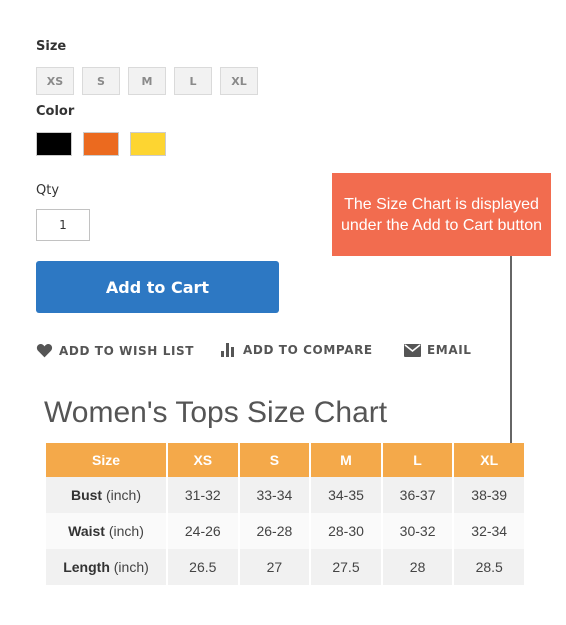  I want to click on color-swatches, so click(101, 144).